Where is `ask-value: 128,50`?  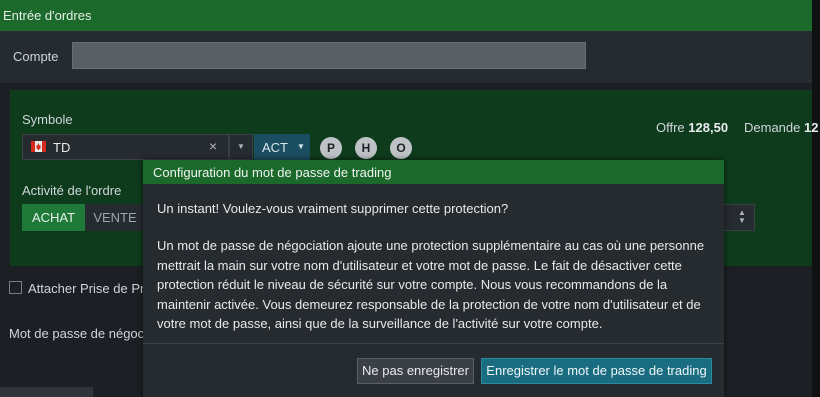 ask-value: 128,50 is located at coordinates (708, 127).